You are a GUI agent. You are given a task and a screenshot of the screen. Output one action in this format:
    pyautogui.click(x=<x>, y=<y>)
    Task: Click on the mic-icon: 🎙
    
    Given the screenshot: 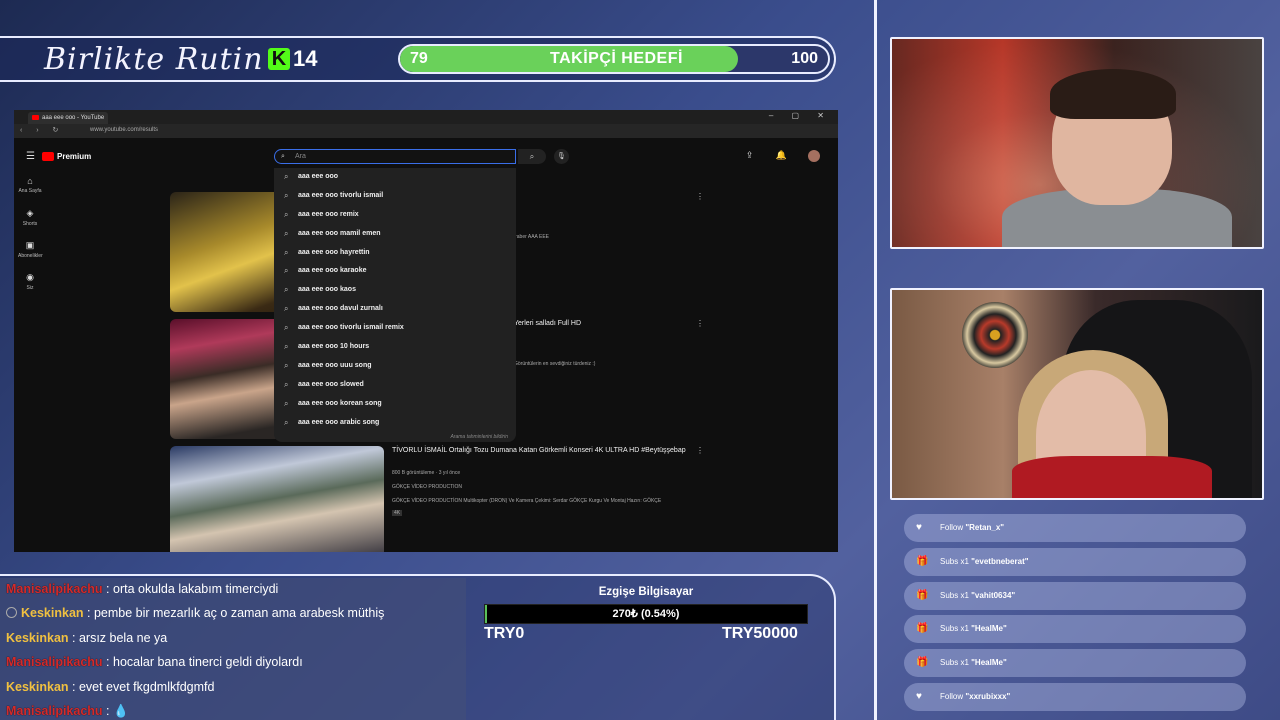 What is the action you would take?
    pyautogui.click(x=561, y=156)
    